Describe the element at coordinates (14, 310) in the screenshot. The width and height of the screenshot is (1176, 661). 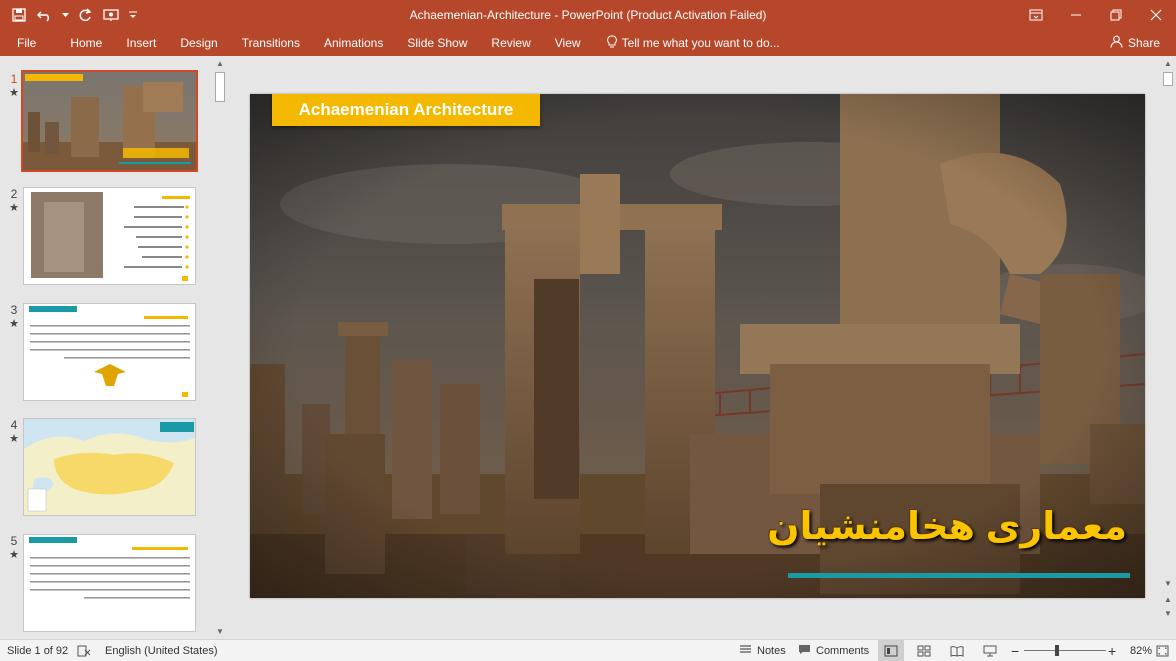
I see `slide-number: 3` at that location.